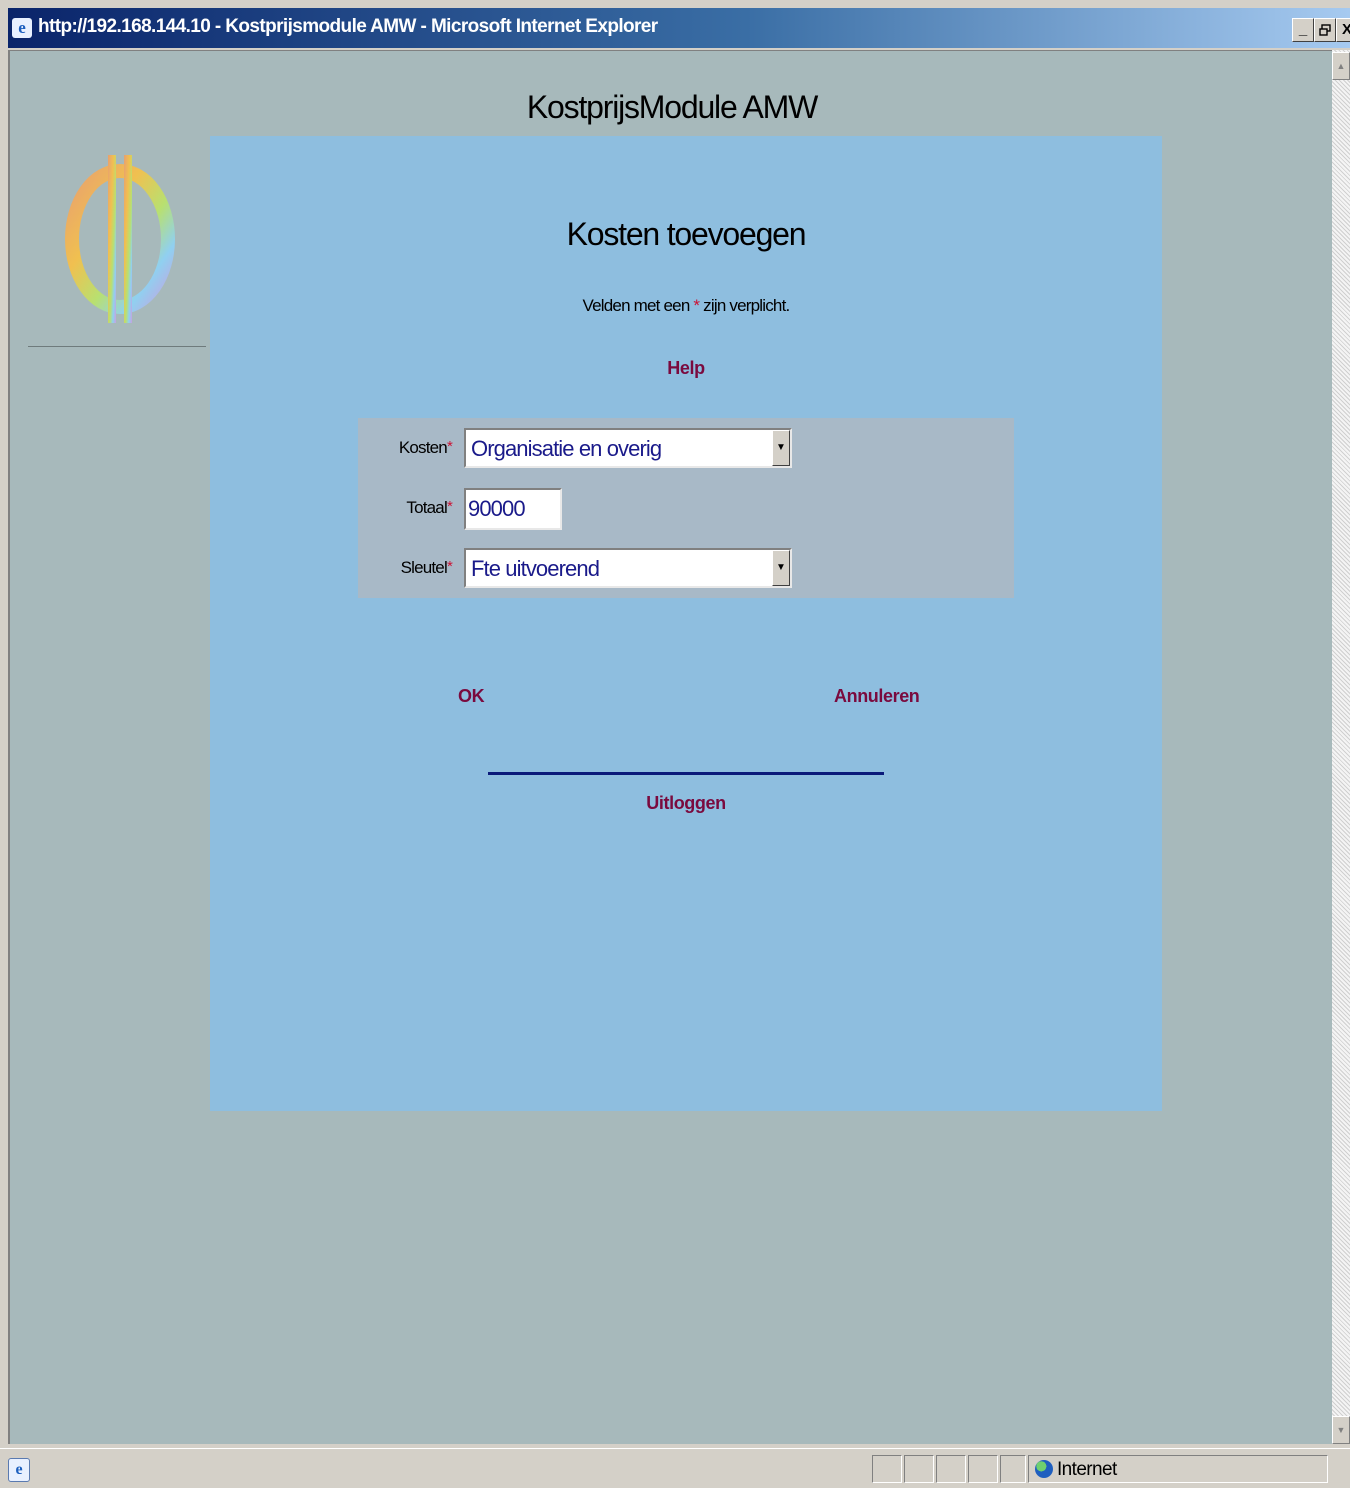  I want to click on sleutel-select: Fte uitvoerend ▼, so click(628, 568).